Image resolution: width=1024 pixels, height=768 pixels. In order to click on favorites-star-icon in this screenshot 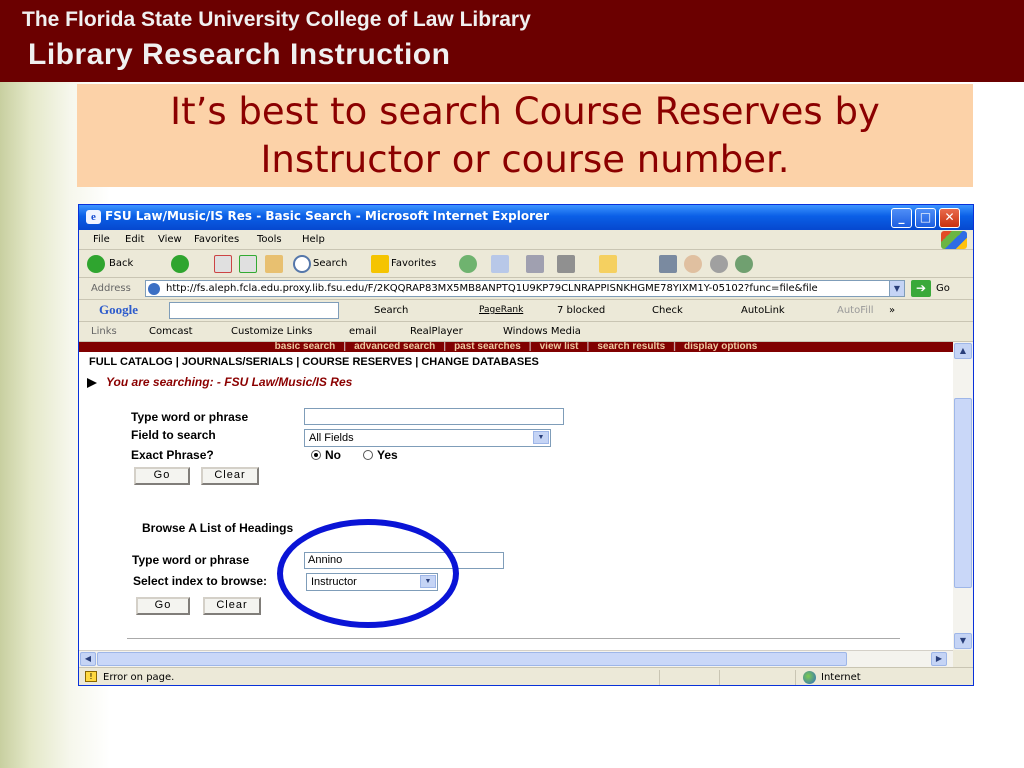, I will do `click(380, 264)`.